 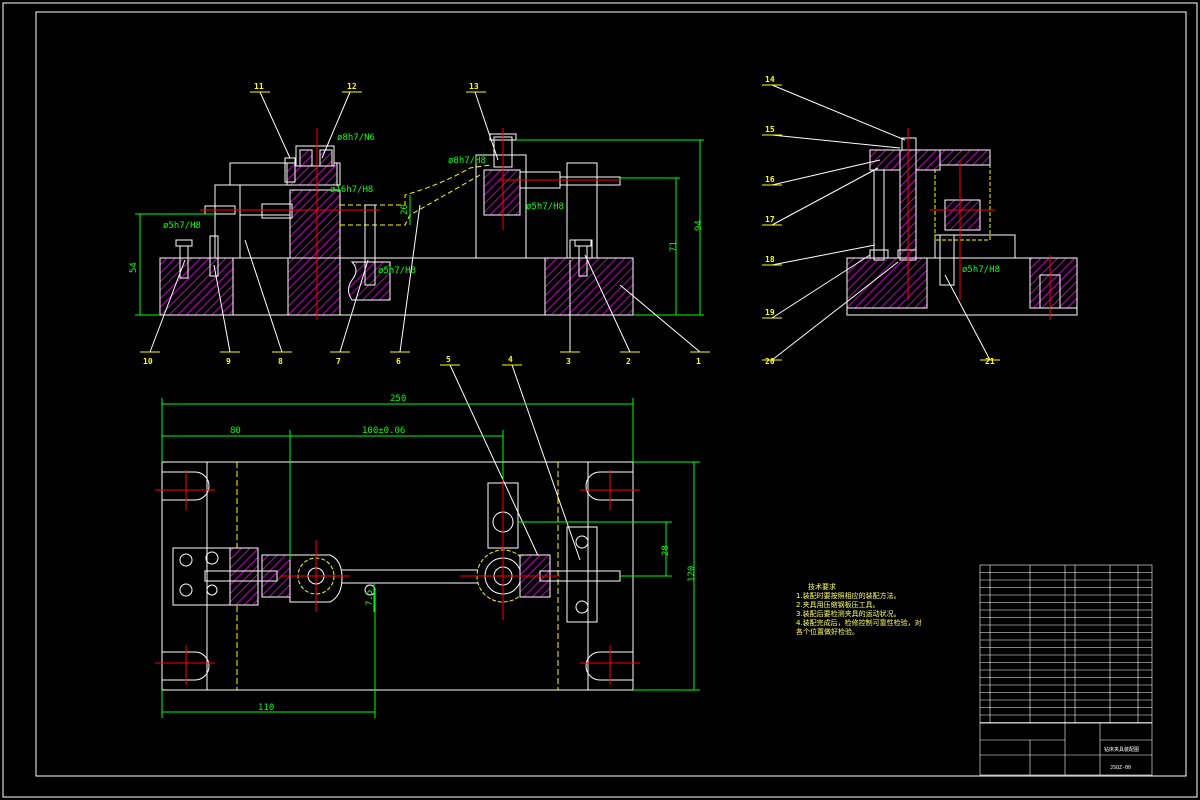 I want to click on dim-120: 120, so click(x=692, y=574).